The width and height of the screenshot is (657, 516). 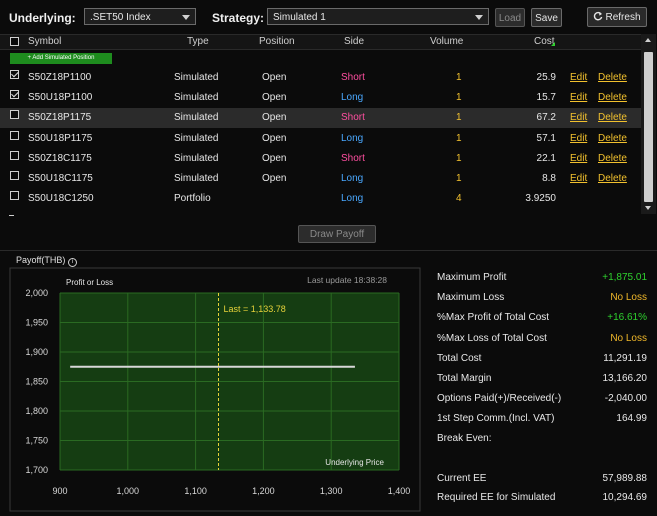 I want to click on scroll-down-icon, so click(x=648, y=208).